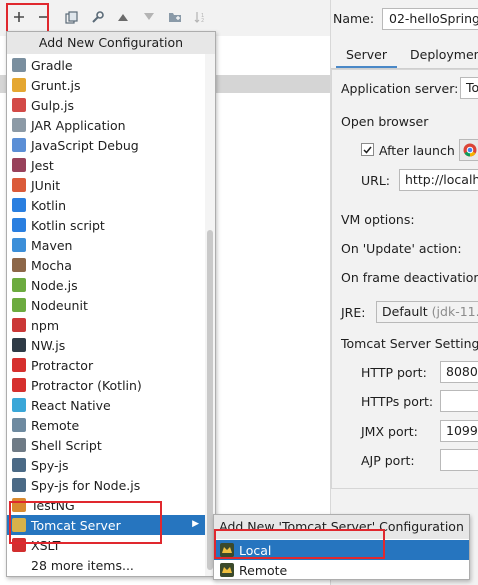  What do you see at coordinates (97, 17) in the screenshot?
I see `wrench-icon` at bounding box center [97, 17].